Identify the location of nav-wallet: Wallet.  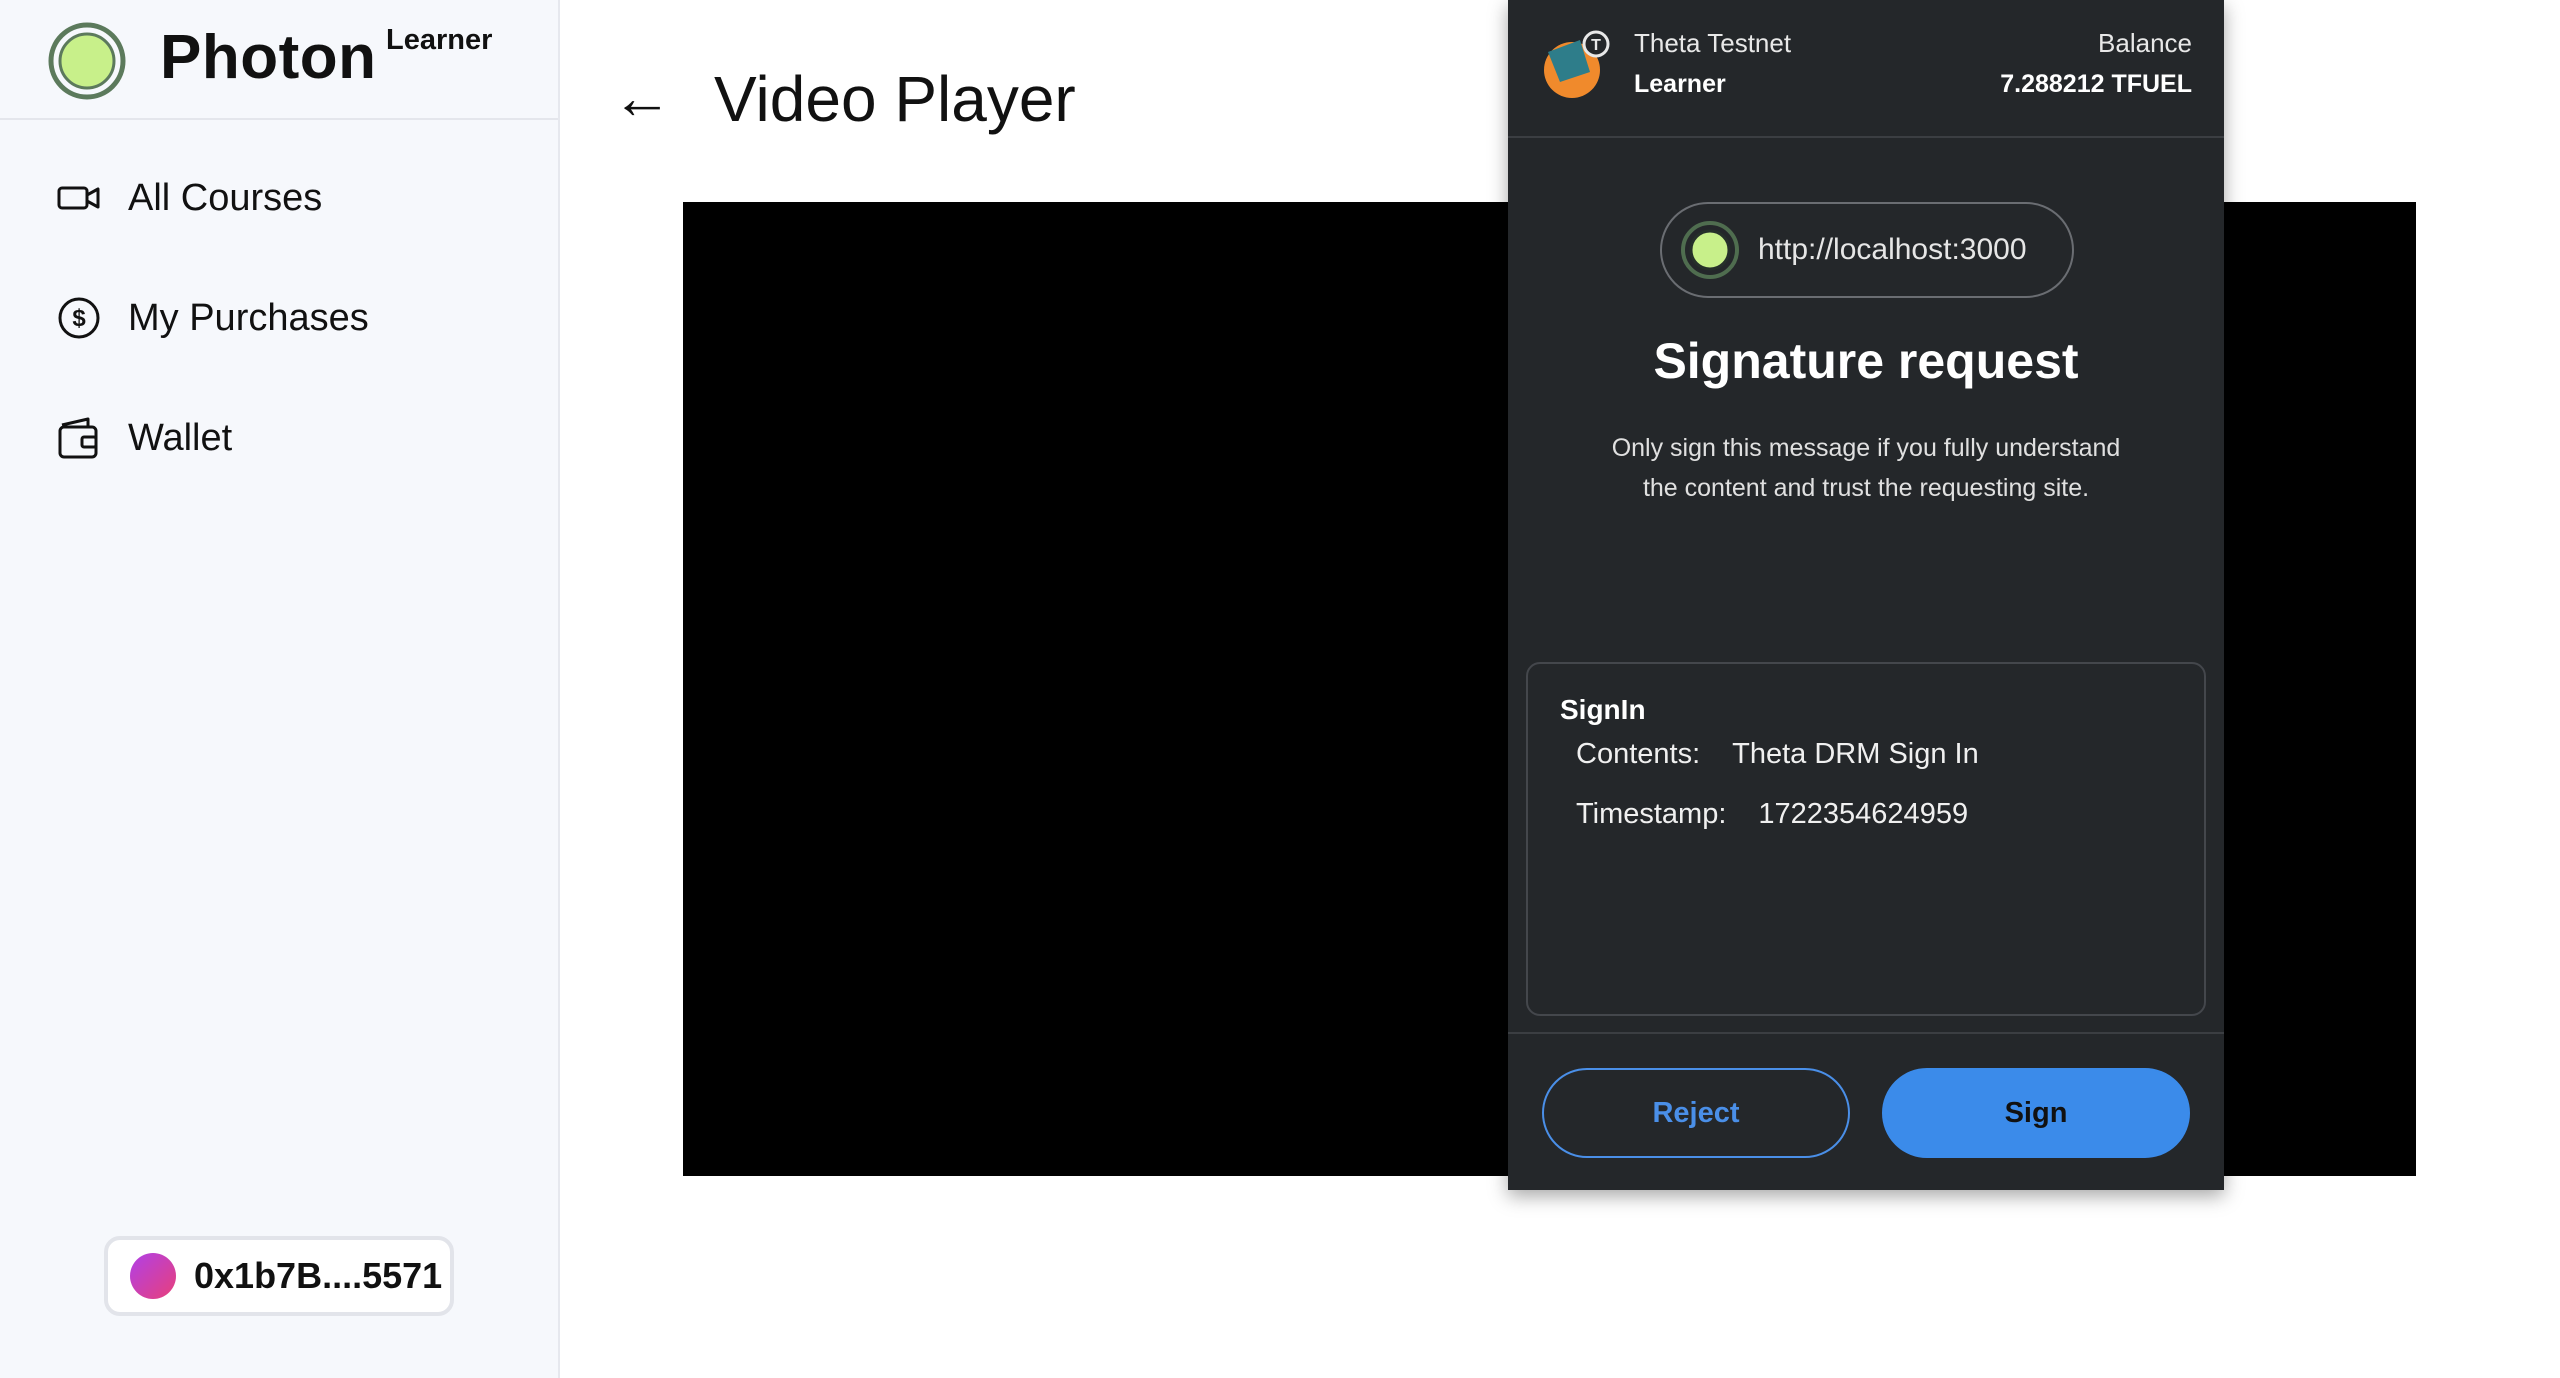
(144, 438).